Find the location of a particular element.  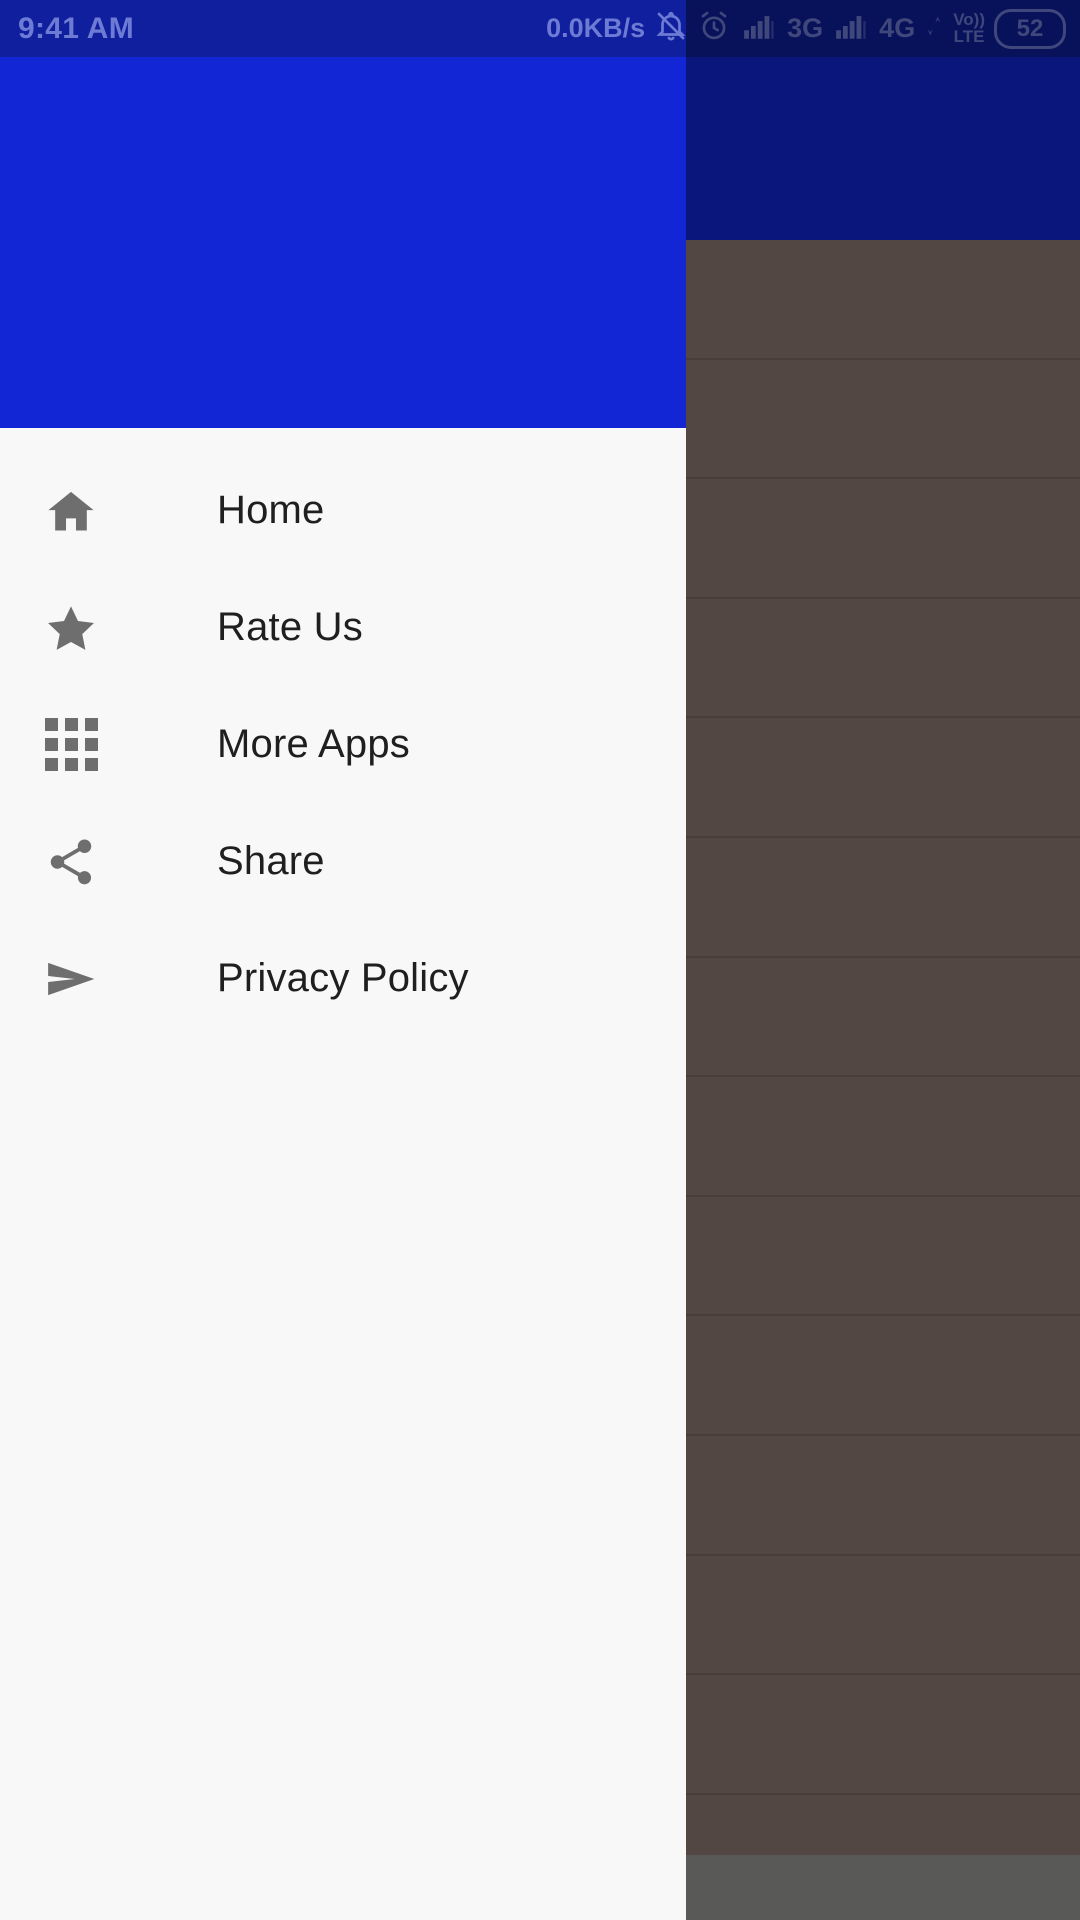

drawer-item-label: Privacy Policy is located at coordinates (343, 978).